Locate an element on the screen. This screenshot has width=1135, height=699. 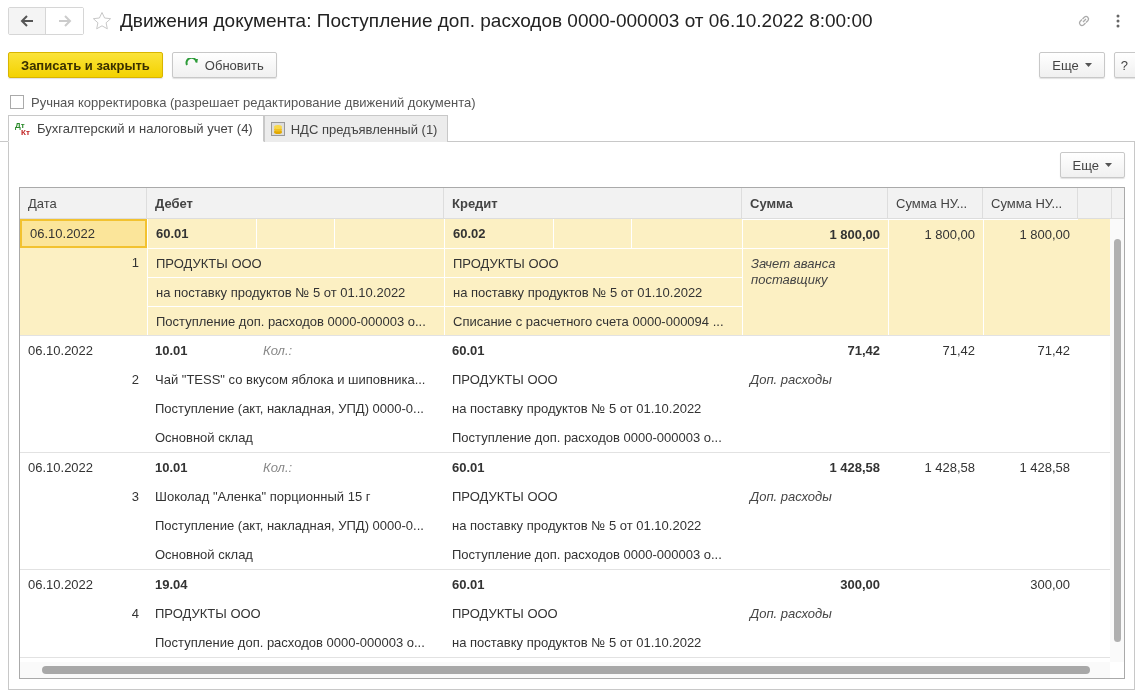
table-cell-text: 3 is located at coordinates (135, 497).